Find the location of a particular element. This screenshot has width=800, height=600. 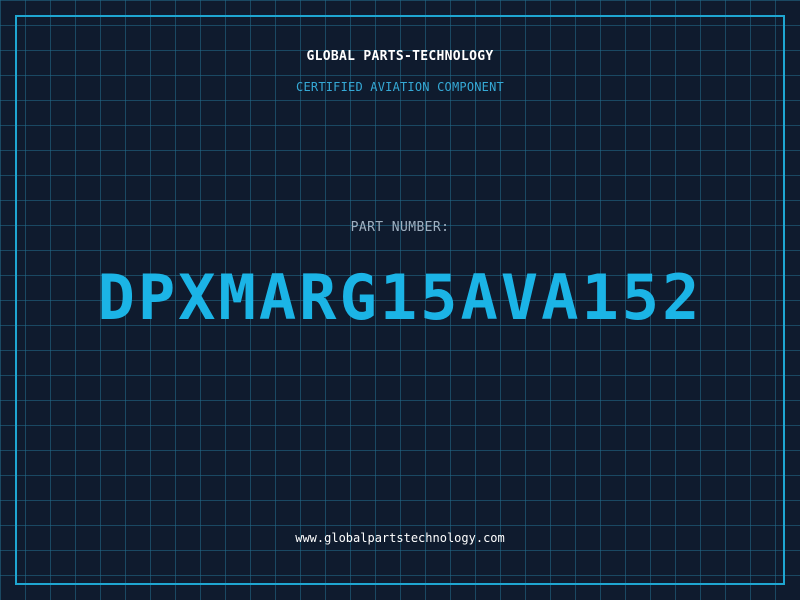

company-name: GLOBAL PARTS-TECHNOLOGY is located at coordinates (400, 56).